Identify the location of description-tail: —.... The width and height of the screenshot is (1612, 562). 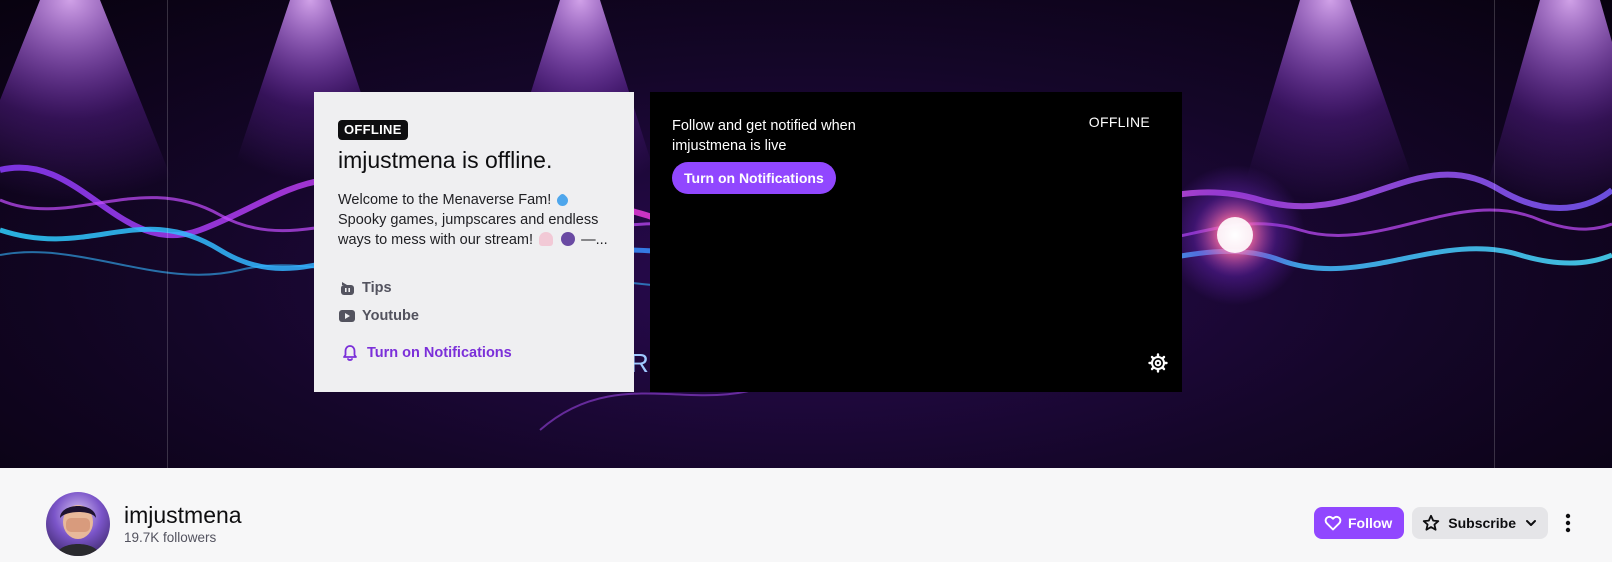
(594, 240).